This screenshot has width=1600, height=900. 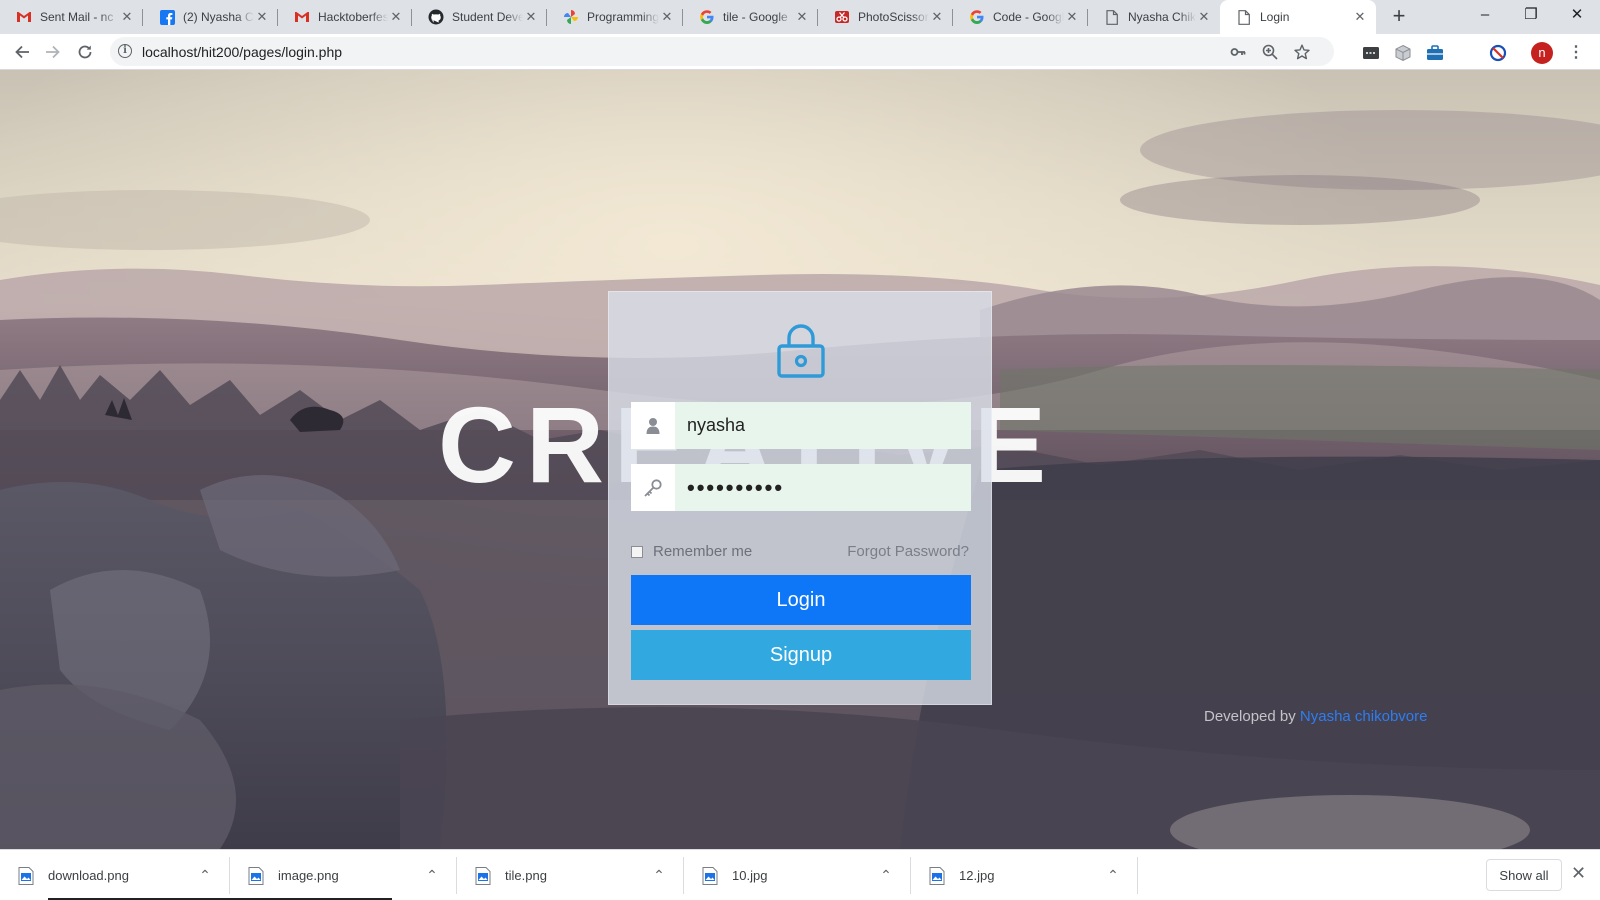 I want to click on password-input: ••••••••••, so click(x=823, y=487).